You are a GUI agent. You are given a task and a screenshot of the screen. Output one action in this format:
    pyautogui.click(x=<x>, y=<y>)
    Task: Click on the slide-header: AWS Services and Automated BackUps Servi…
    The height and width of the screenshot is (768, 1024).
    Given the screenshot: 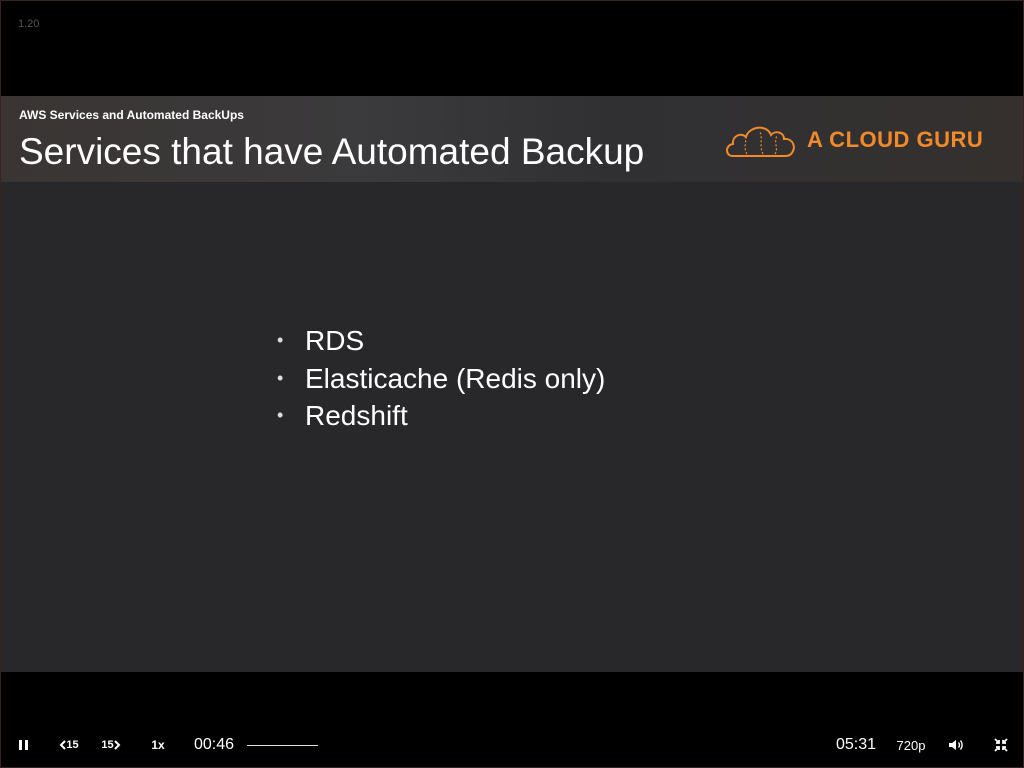 What is the action you would take?
    pyautogui.click(x=512, y=139)
    